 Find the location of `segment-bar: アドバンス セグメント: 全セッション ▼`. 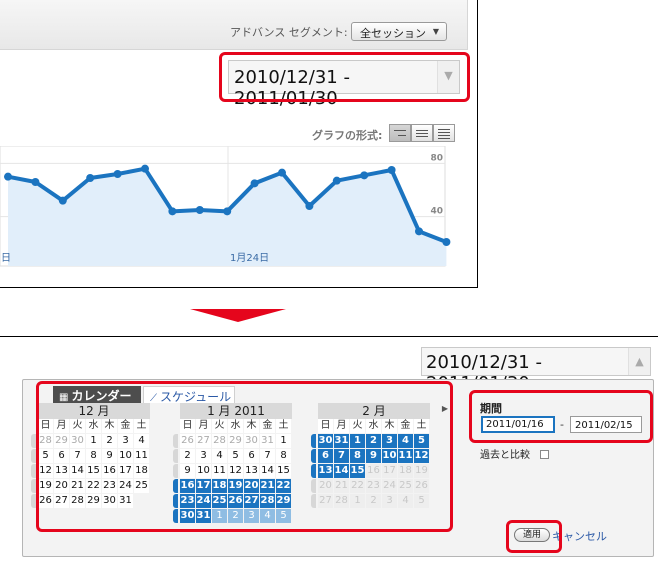

segment-bar: アドバンス セグメント: 全セッション ▼ is located at coordinates (234, 25).